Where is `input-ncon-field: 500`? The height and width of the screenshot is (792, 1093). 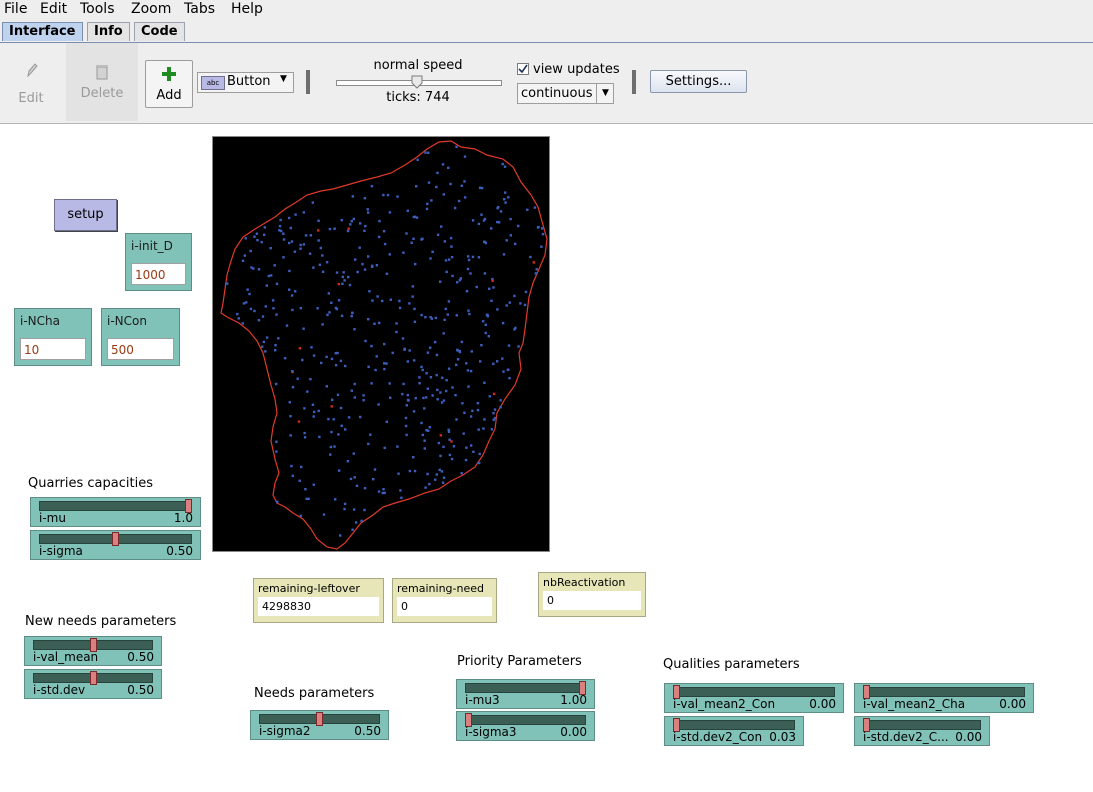
input-ncon-field: 500 is located at coordinates (140, 349).